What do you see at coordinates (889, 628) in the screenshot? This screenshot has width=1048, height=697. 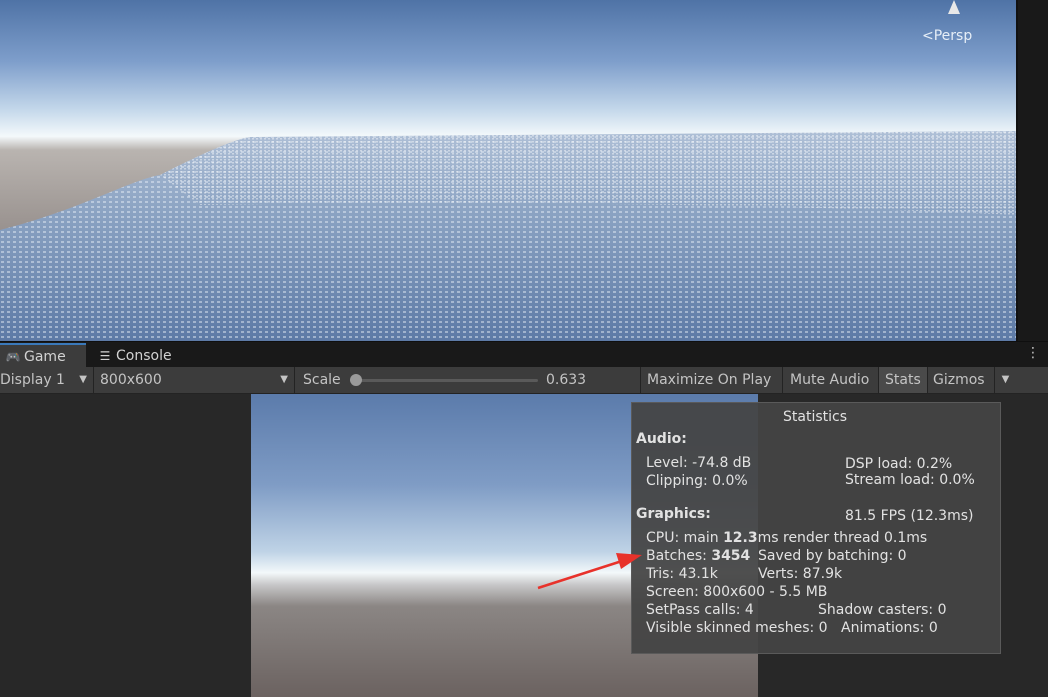 I see `animations-readout: Animations: 0` at bounding box center [889, 628].